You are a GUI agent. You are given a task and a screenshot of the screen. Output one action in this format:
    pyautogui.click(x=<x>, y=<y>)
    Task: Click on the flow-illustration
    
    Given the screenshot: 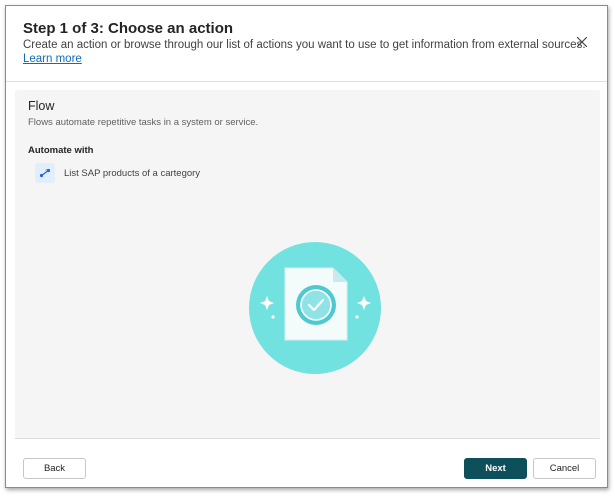 What is the action you would take?
    pyautogui.click(x=315, y=308)
    